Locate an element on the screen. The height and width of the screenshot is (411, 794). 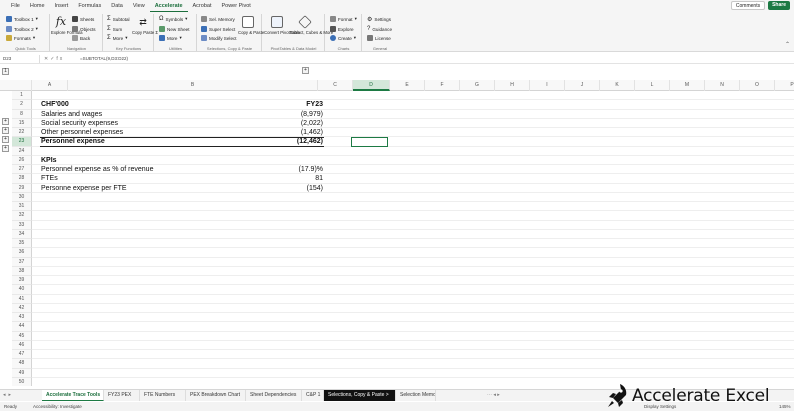
row-header: 35 is located at coordinates (22, 244).